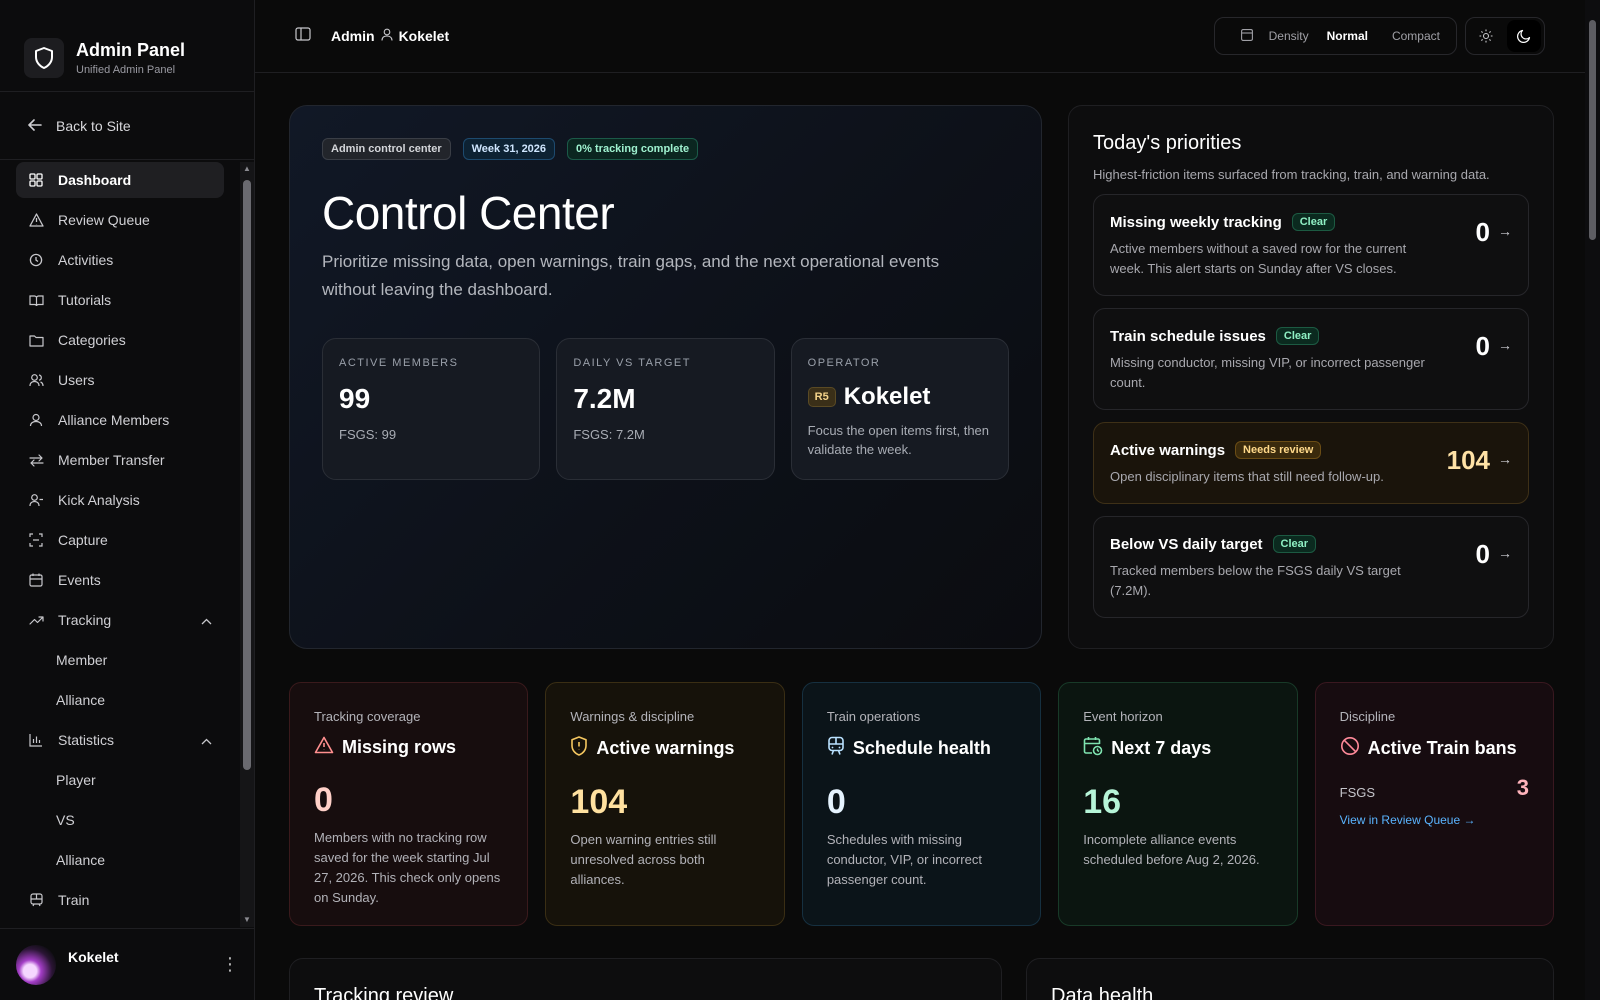  What do you see at coordinates (120, 420) in the screenshot?
I see `sidebar-item-alliance-members: Alliance Members` at bounding box center [120, 420].